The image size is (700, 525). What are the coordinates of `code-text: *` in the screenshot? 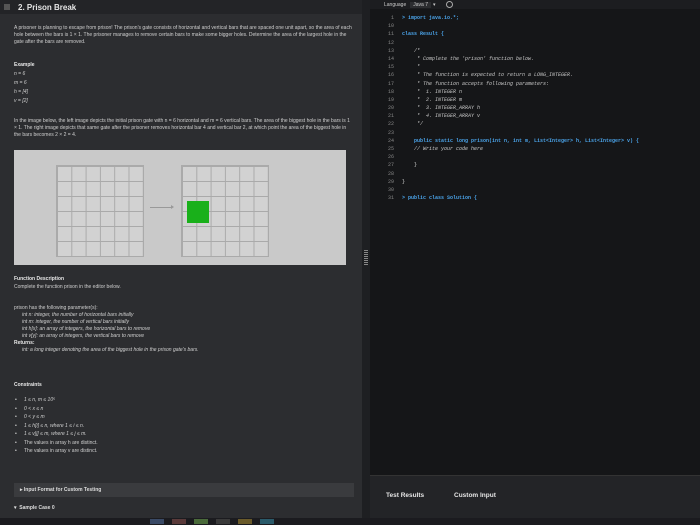 It's located at (411, 67).